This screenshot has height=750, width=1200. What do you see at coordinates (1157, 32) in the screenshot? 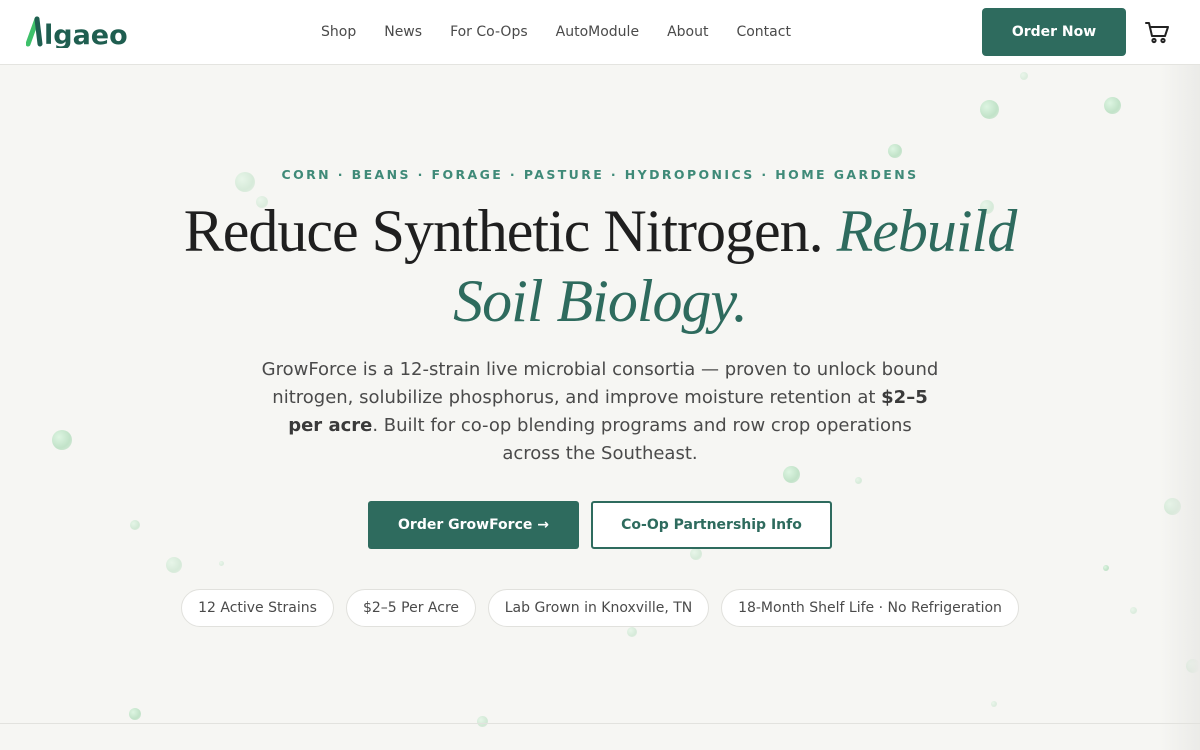
I see `cart-icon` at bounding box center [1157, 32].